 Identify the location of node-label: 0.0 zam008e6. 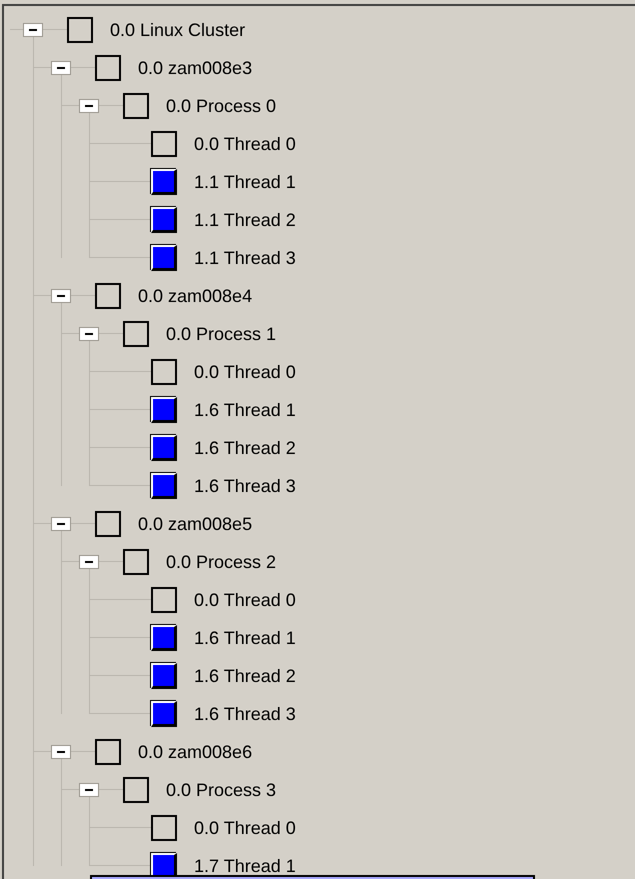
(195, 752).